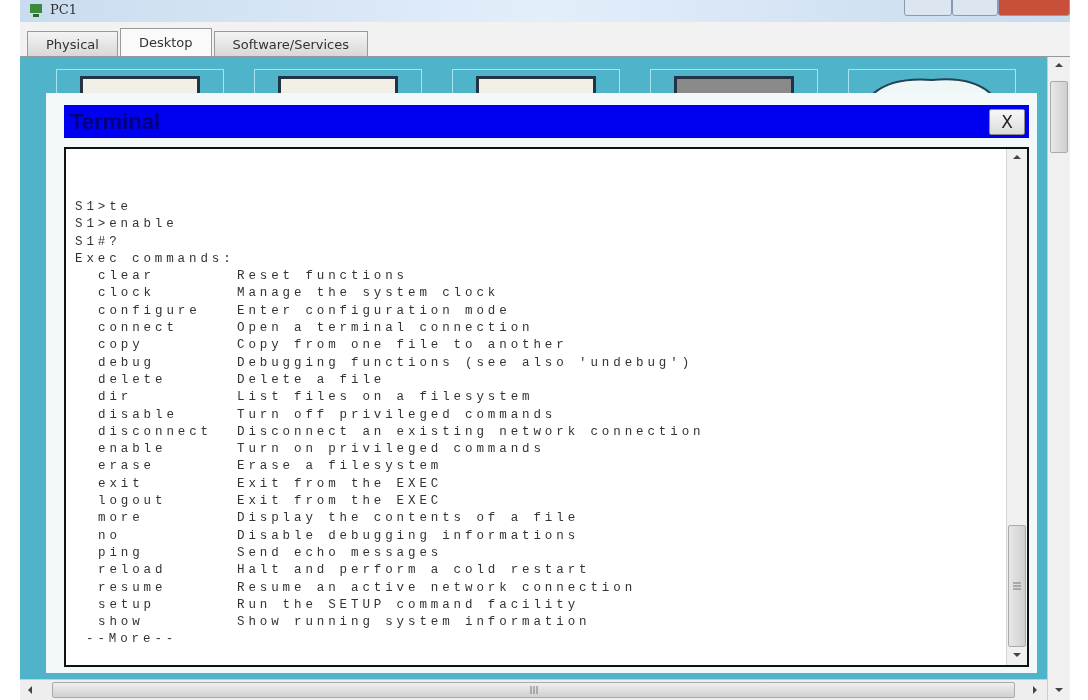 The image size is (1088, 700). What do you see at coordinates (397, 415) in the screenshot?
I see `command-description: Turn off privileged commands` at bounding box center [397, 415].